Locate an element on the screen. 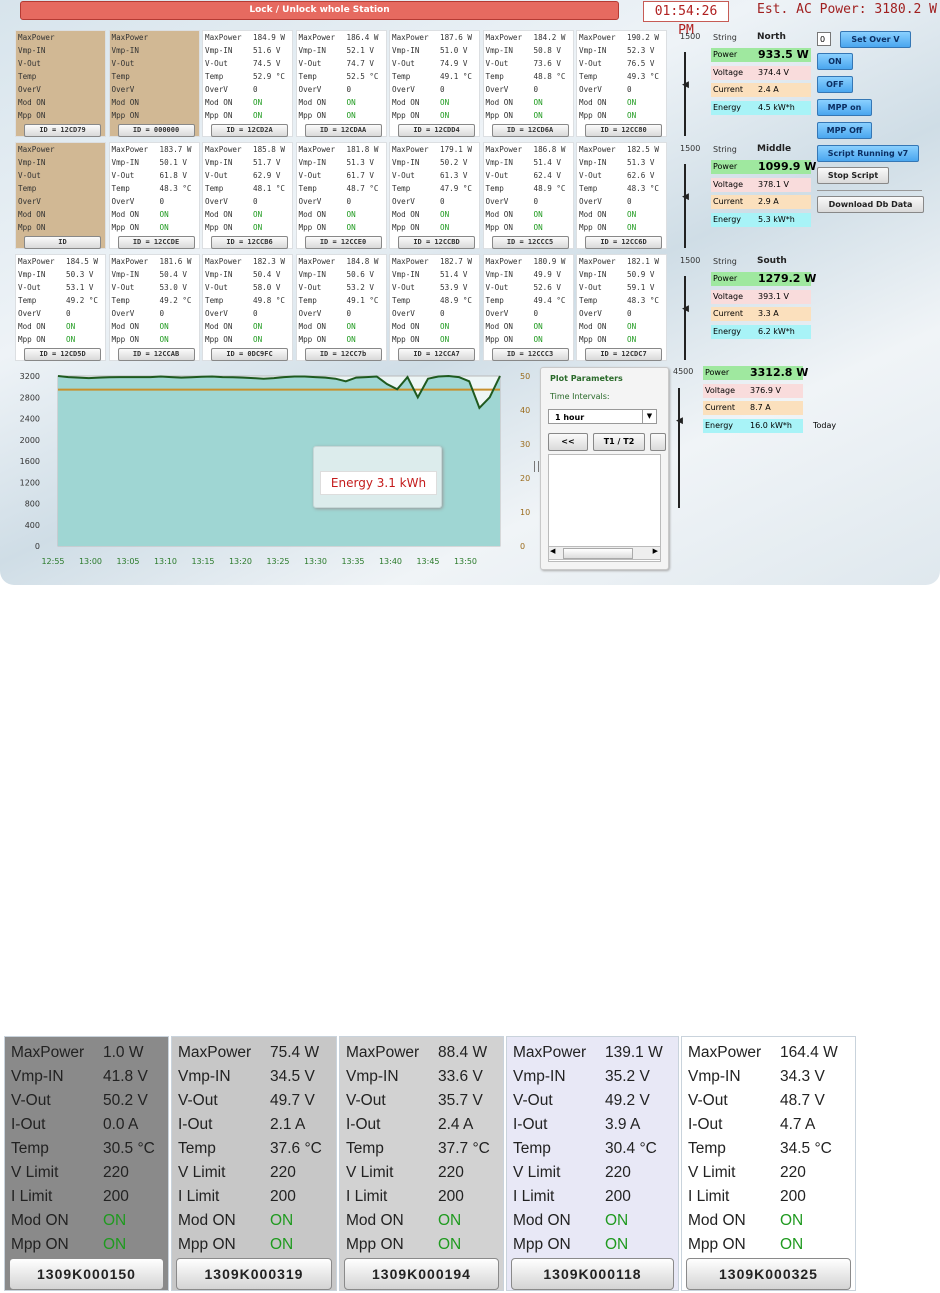  off-button: OFF is located at coordinates (835, 84).